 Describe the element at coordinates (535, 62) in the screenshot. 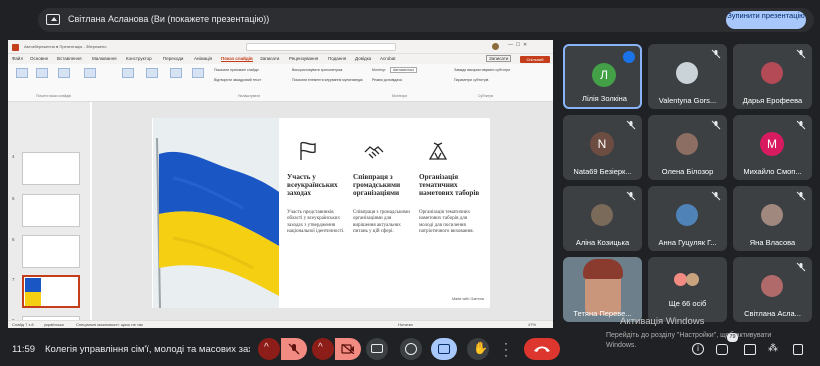

I see `ppt-share-button: Спільний доступ` at that location.